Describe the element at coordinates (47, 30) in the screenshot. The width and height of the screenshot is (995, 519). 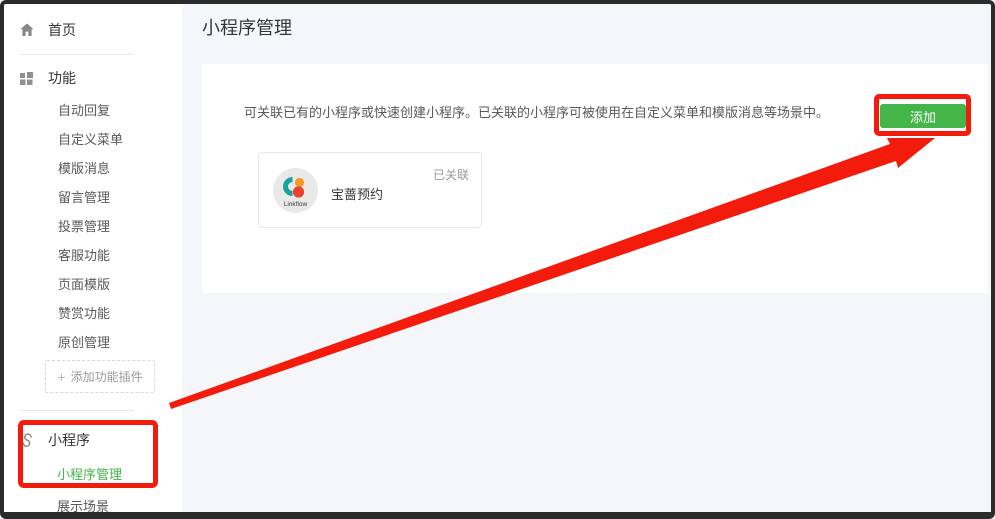
I see `sidebar-item-home: 首页` at that location.